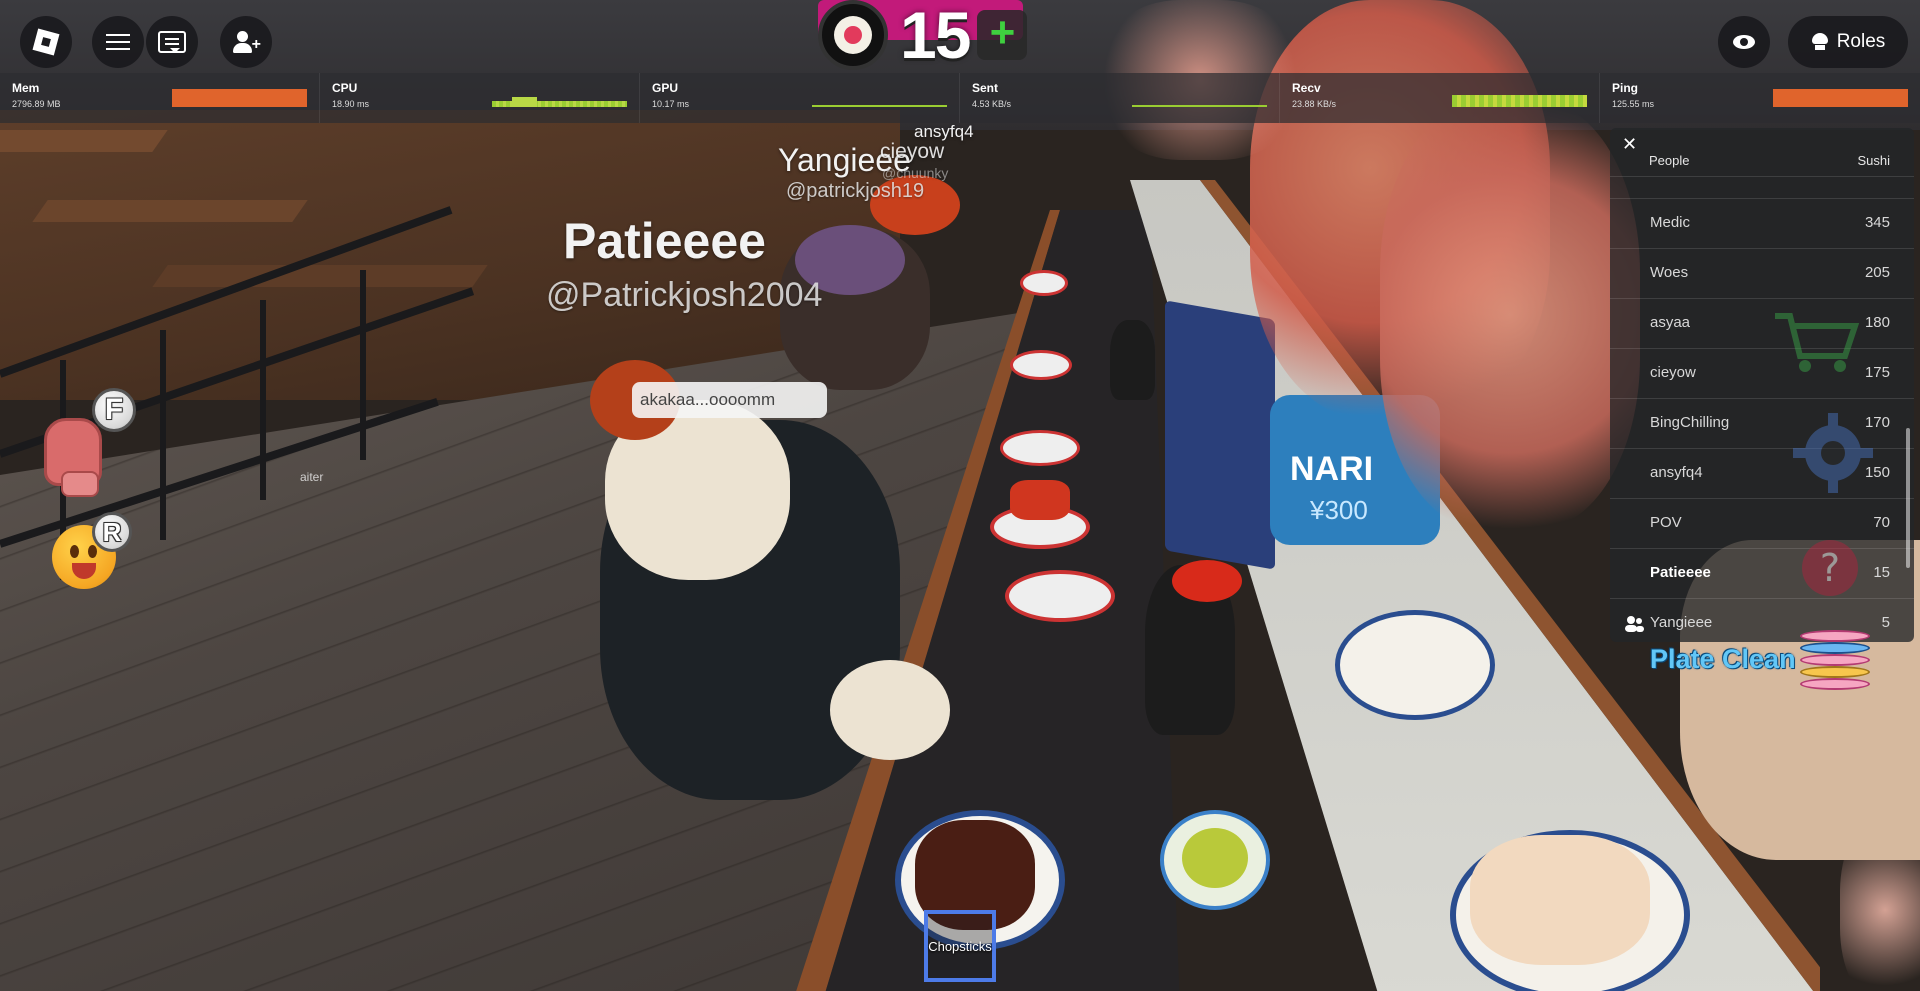  What do you see at coordinates (1744, 42) in the screenshot?
I see `view-toggle-button` at bounding box center [1744, 42].